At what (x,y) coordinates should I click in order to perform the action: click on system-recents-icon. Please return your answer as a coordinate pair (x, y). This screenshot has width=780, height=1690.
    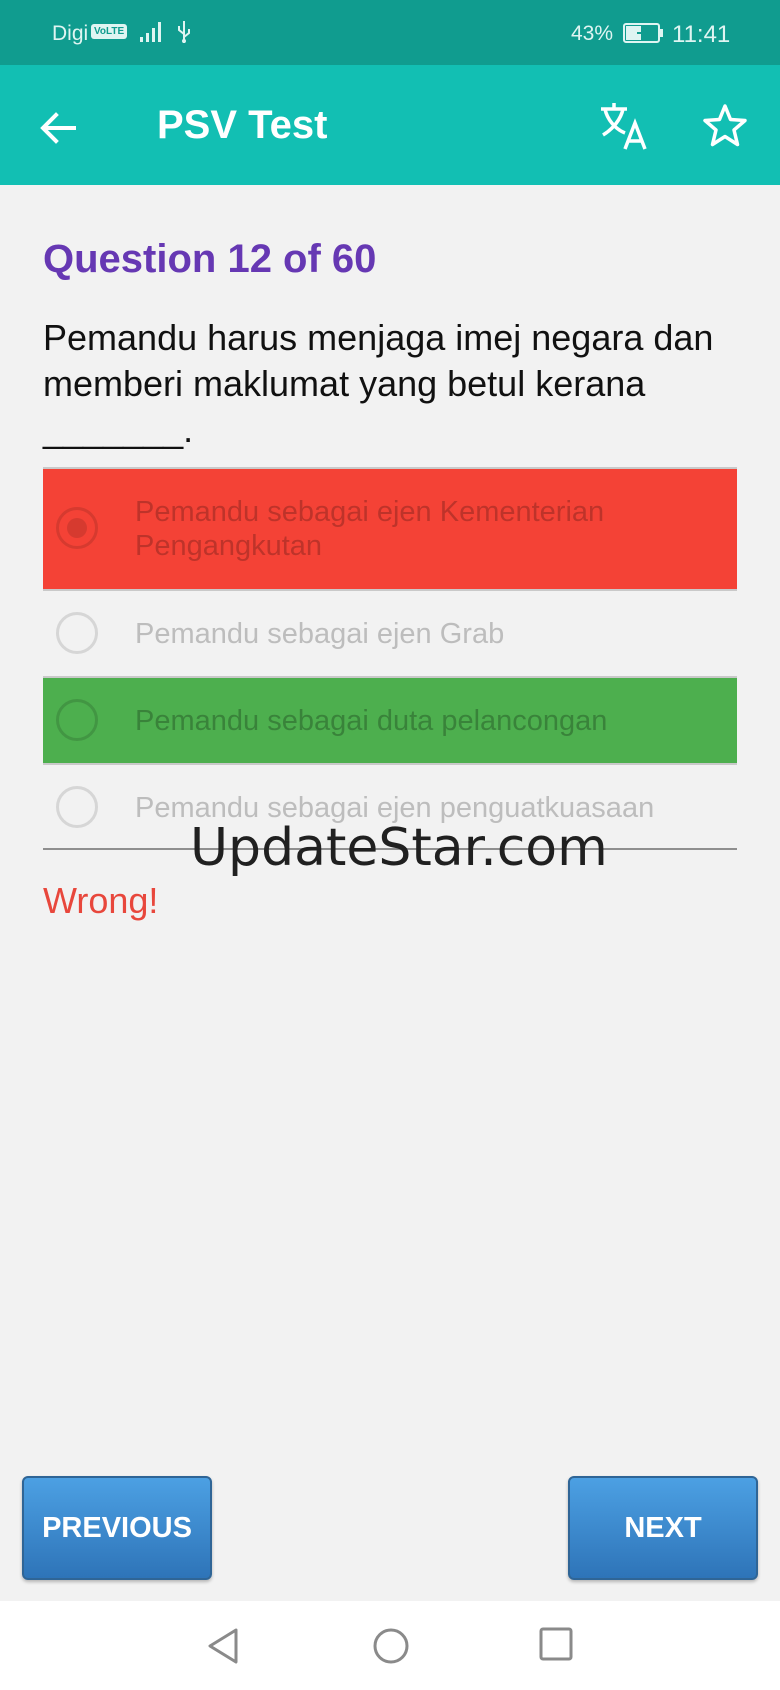
    Looking at the image, I should click on (556, 1646).